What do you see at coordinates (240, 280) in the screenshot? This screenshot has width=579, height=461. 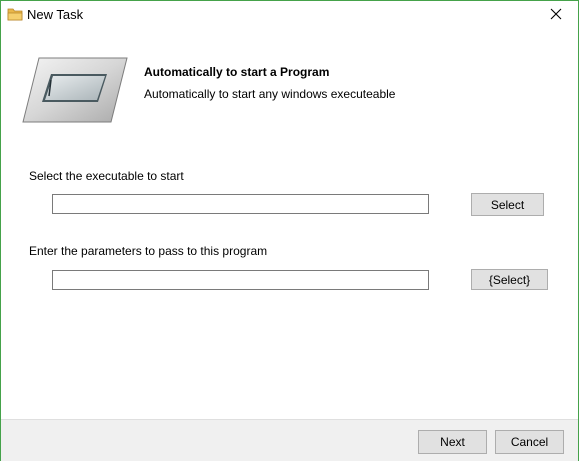 I see `parameters-input` at bounding box center [240, 280].